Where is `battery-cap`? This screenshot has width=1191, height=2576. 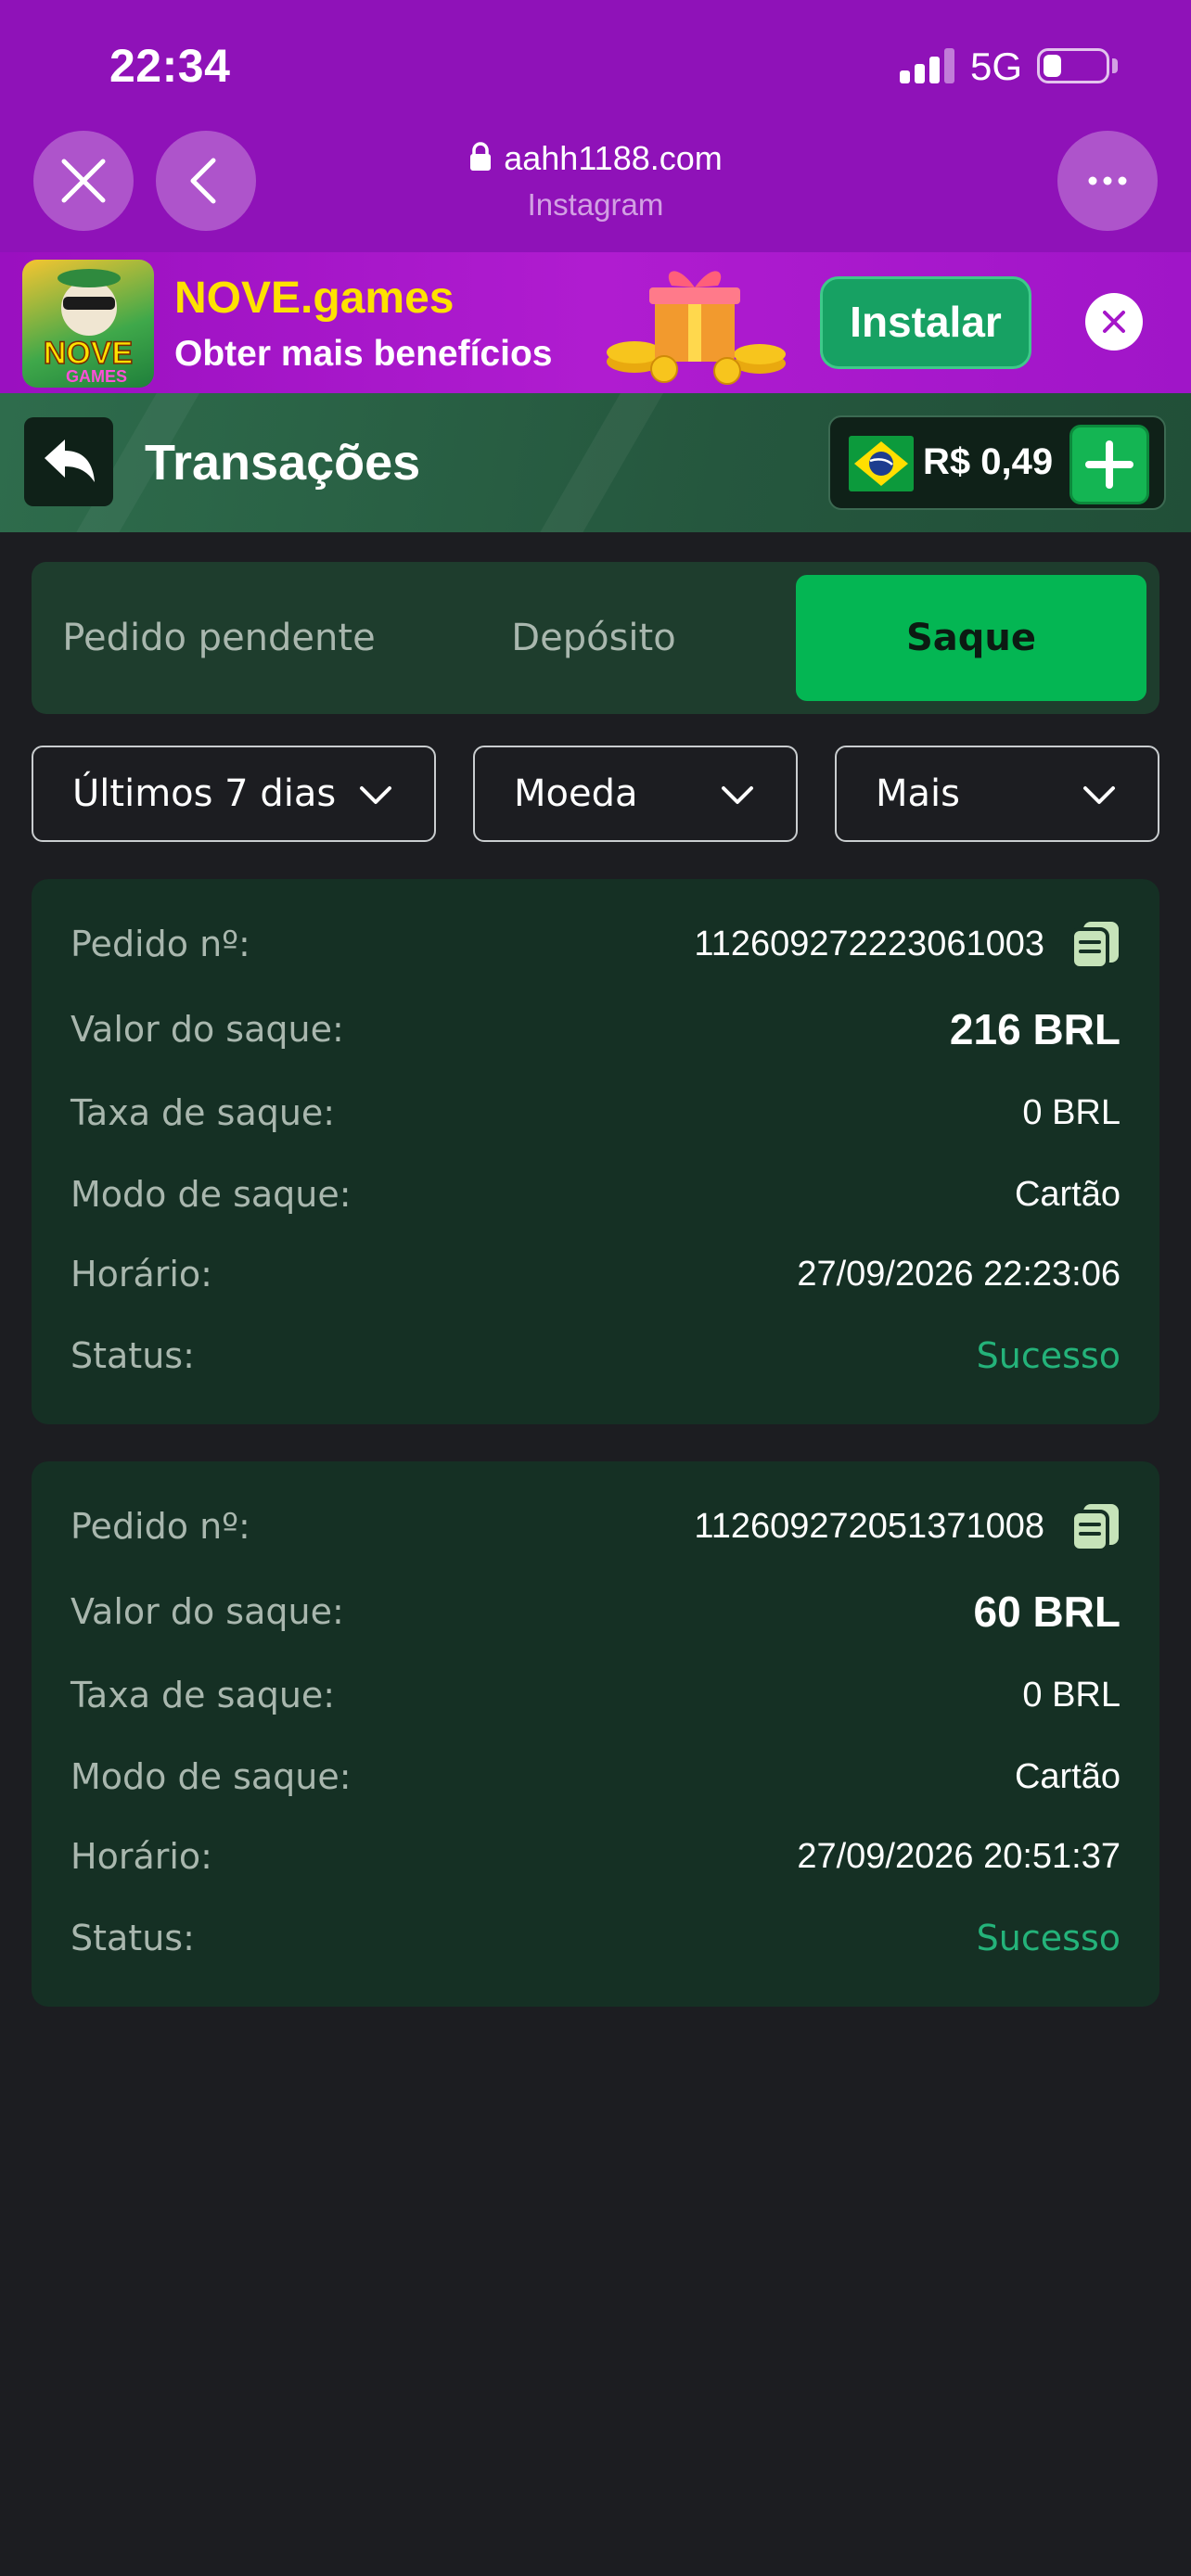 battery-cap is located at coordinates (1115, 66).